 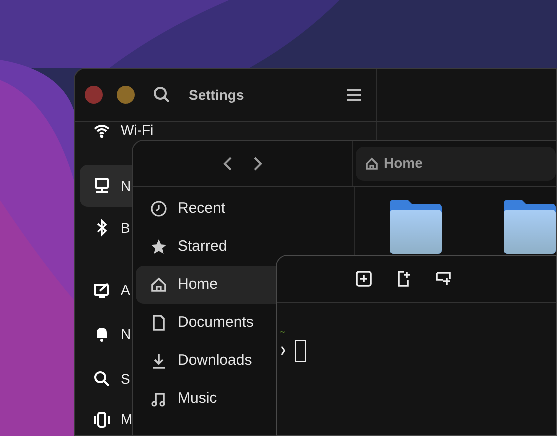 I want to click on sidebar-item: M, so click(x=106, y=419).